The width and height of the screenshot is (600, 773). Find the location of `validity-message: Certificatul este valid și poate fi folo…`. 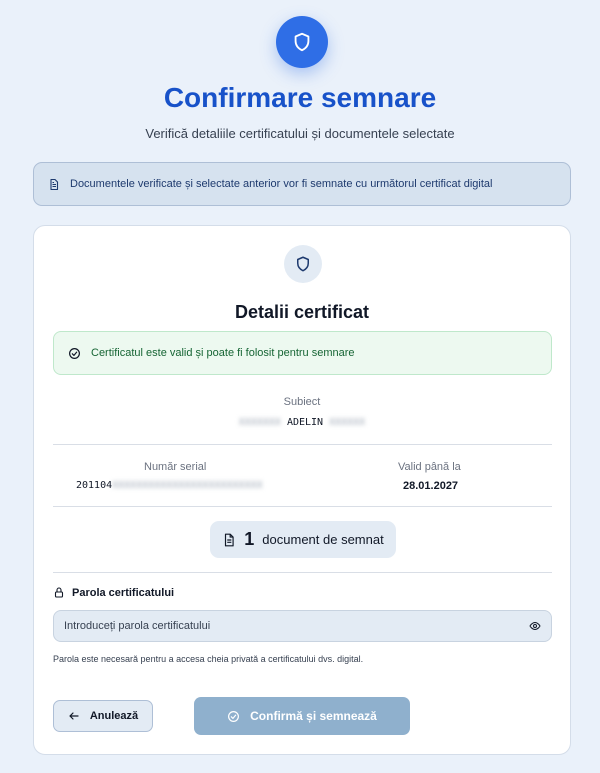

validity-message: Certificatul este valid și poate fi folo… is located at coordinates (223, 353).